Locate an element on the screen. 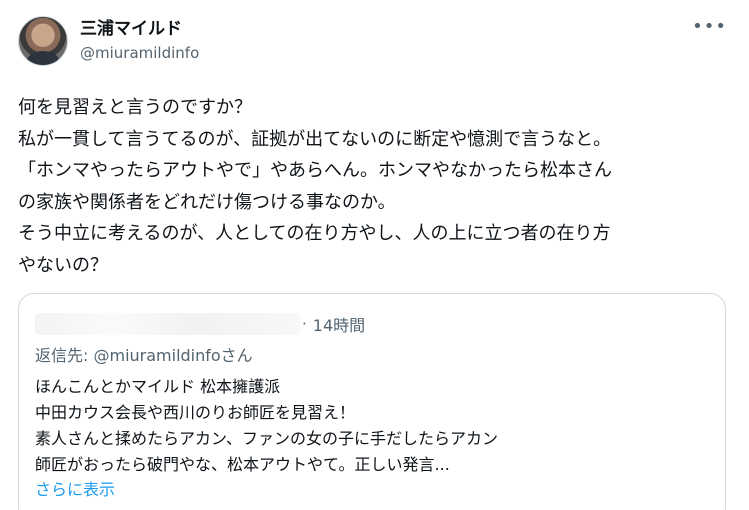 The image size is (749, 510). blurred-author-info is located at coordinates (167, 324).